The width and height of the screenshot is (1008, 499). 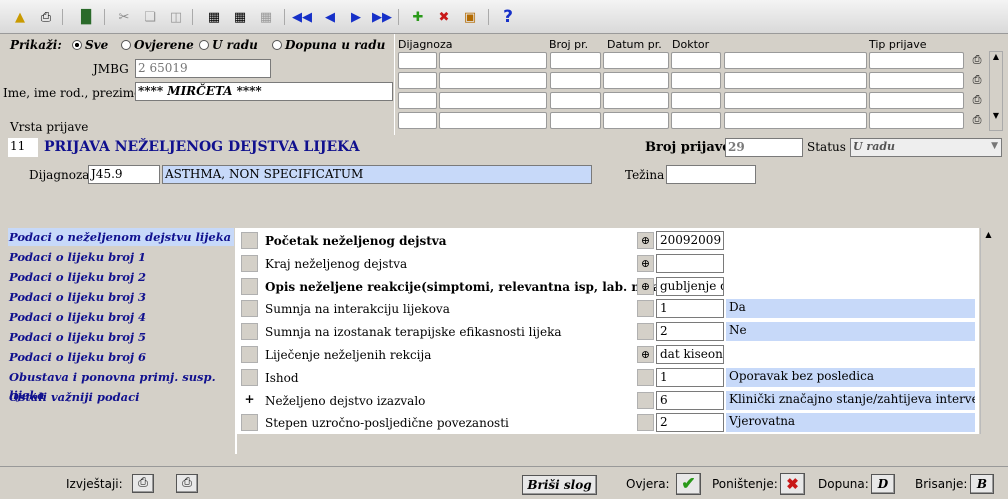 What do you see at coordinates (688, 484) in the screenshot?
I see `ovjera-button: ✔` at bounding box center [688, 484].